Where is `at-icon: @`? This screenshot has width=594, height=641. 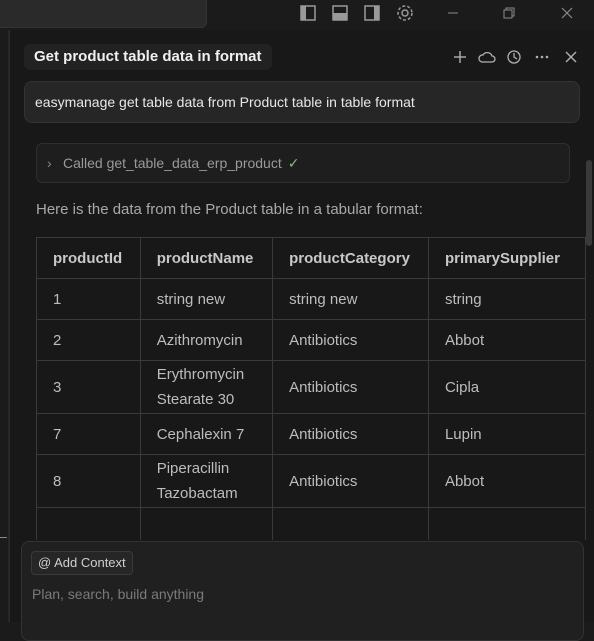
at-icon: @ is located at coordinates (45, 562).